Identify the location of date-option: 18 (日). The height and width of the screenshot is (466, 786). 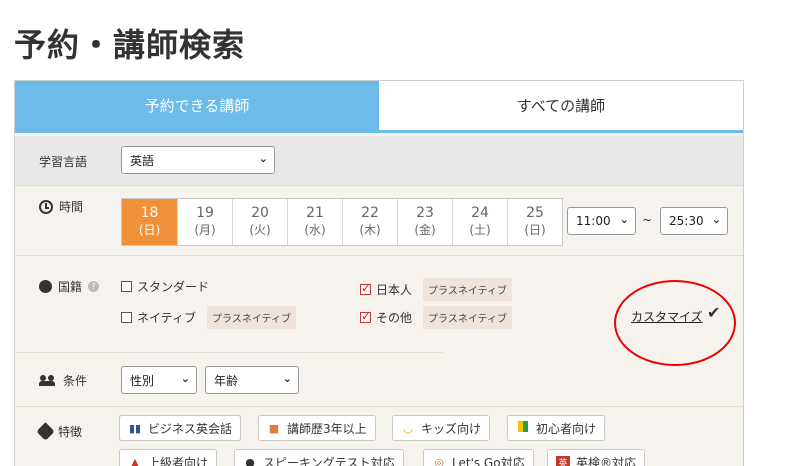
(149, 222).